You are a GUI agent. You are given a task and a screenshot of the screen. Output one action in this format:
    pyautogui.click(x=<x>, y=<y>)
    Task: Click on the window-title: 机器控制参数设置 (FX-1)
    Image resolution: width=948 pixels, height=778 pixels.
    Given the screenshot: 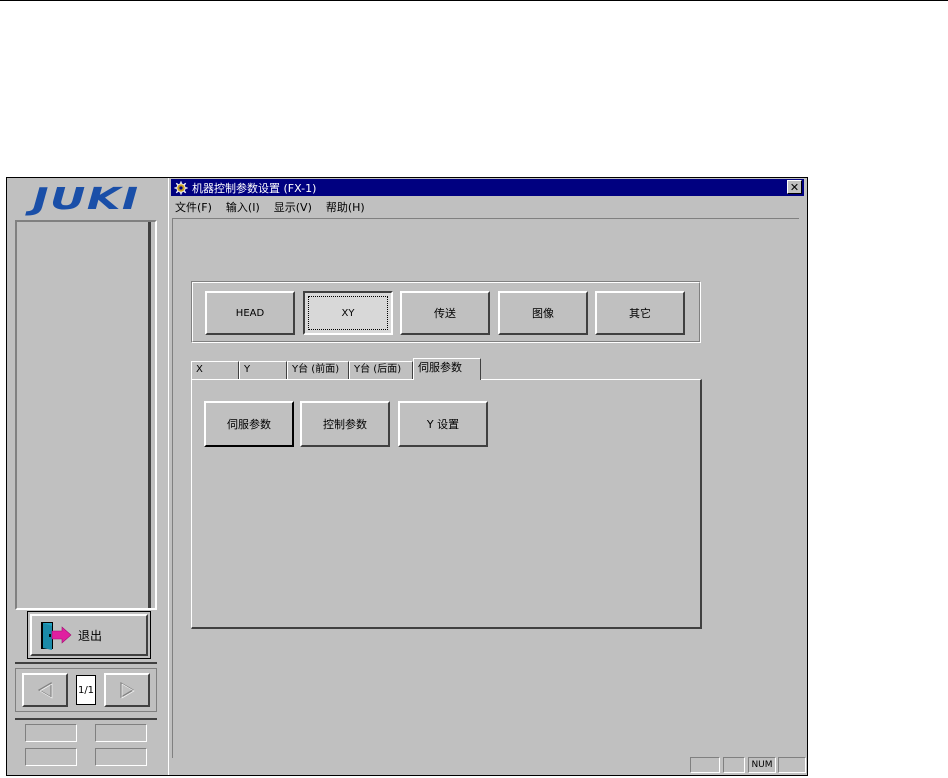 What is the action you would take?
    pyautogui.click(x=254, y=188)
    